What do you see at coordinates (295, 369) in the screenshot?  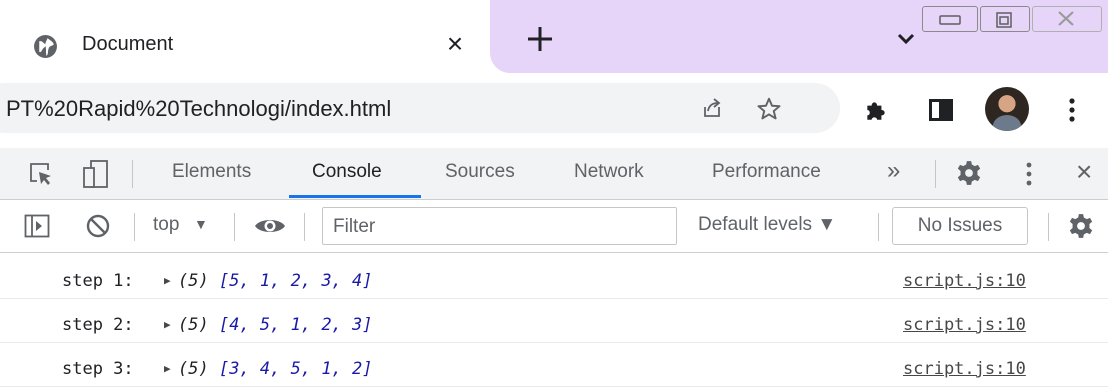 I see `array-contents: [3, 4, 5, 1, 2]` at bounding box center [295, 369].